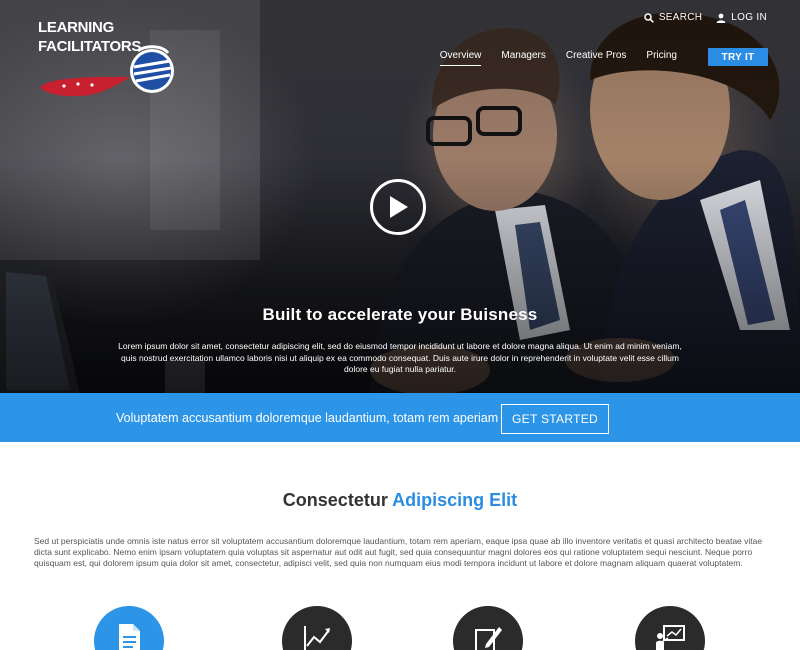  Describe the element at coordinates (670, 637) in the screenshot. I see `presentation-icon` at that location.